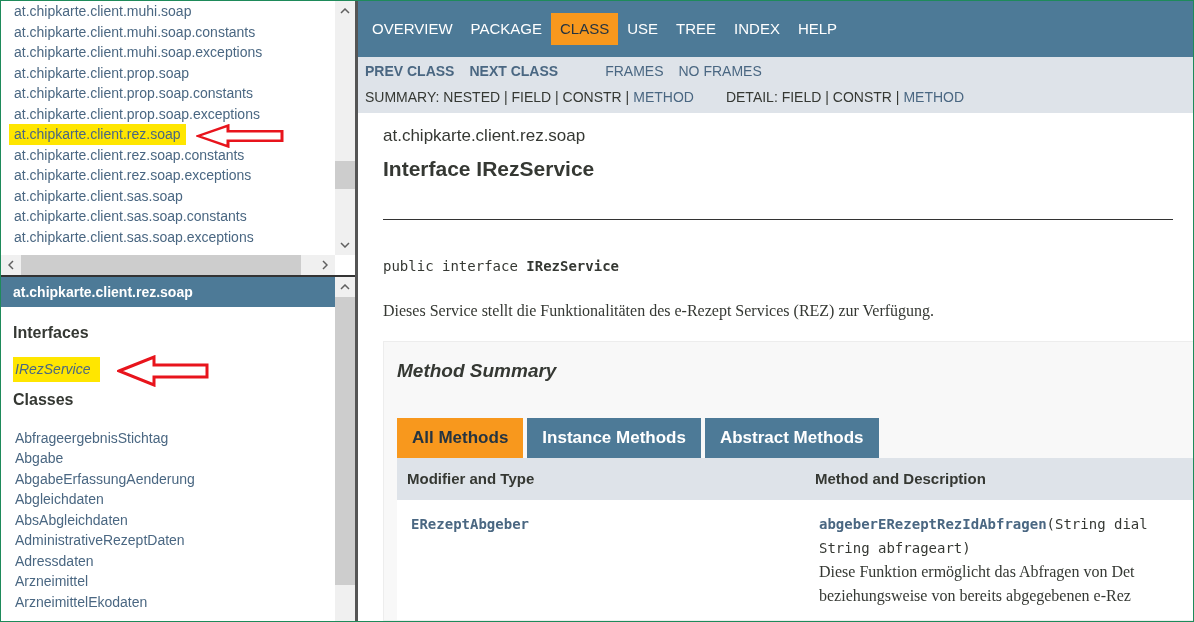  Describe the element at coordinates (168, 292) in the screenshot. I see `package-title: at.chipkarte.client.rez.soap` at that location.